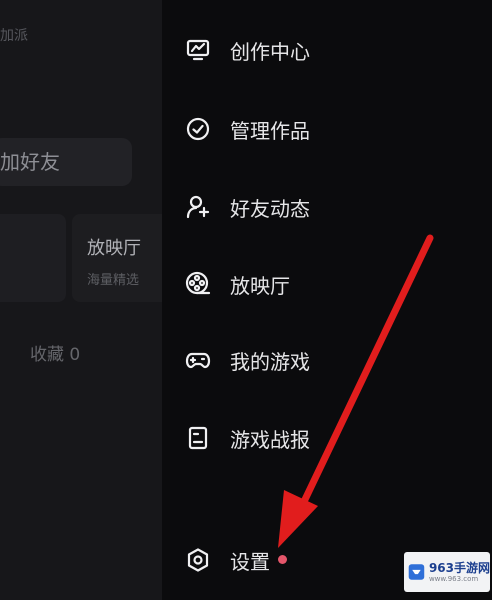  I want to click on menu-item-settings: 设置, so click(235, 560).